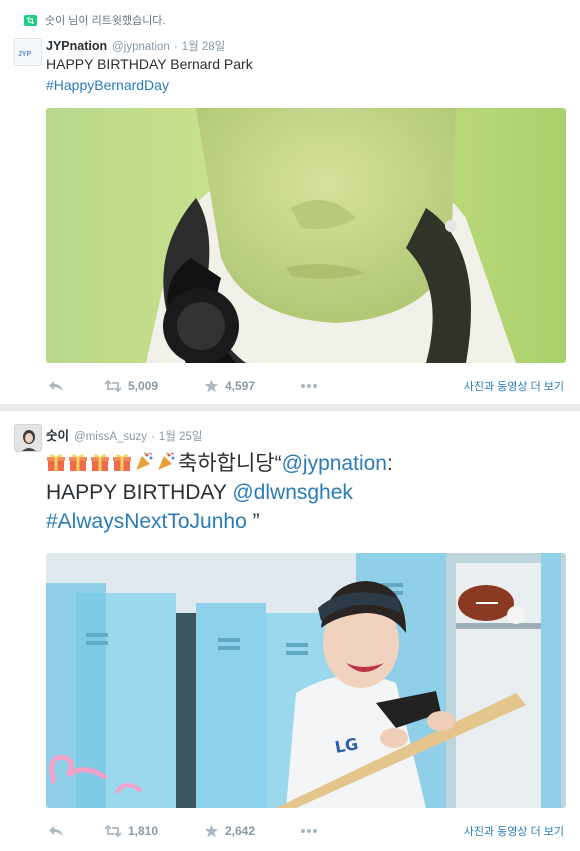  I want to click on favorite-button: 2,642, so click(229, 831).